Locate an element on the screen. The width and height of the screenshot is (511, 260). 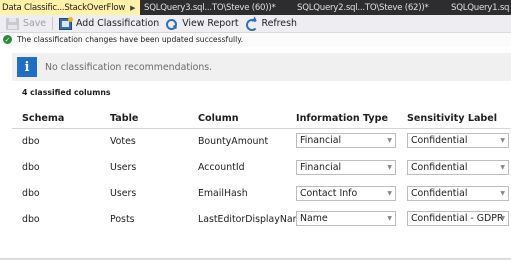
refresh-button: Refresh is located at coordinates (271, 24).